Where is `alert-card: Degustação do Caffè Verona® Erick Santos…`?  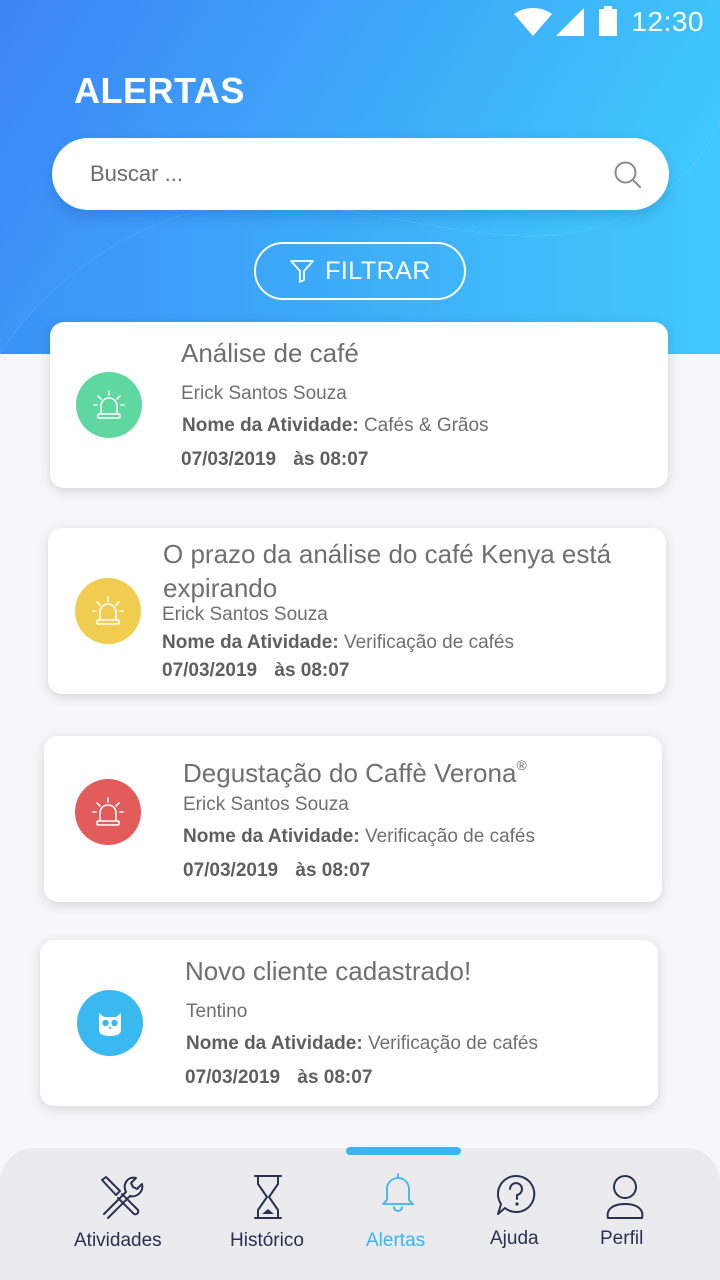
alert-card: Degustação do Caffè Verona® Erick Santos… is located at coordinates (353, 819).